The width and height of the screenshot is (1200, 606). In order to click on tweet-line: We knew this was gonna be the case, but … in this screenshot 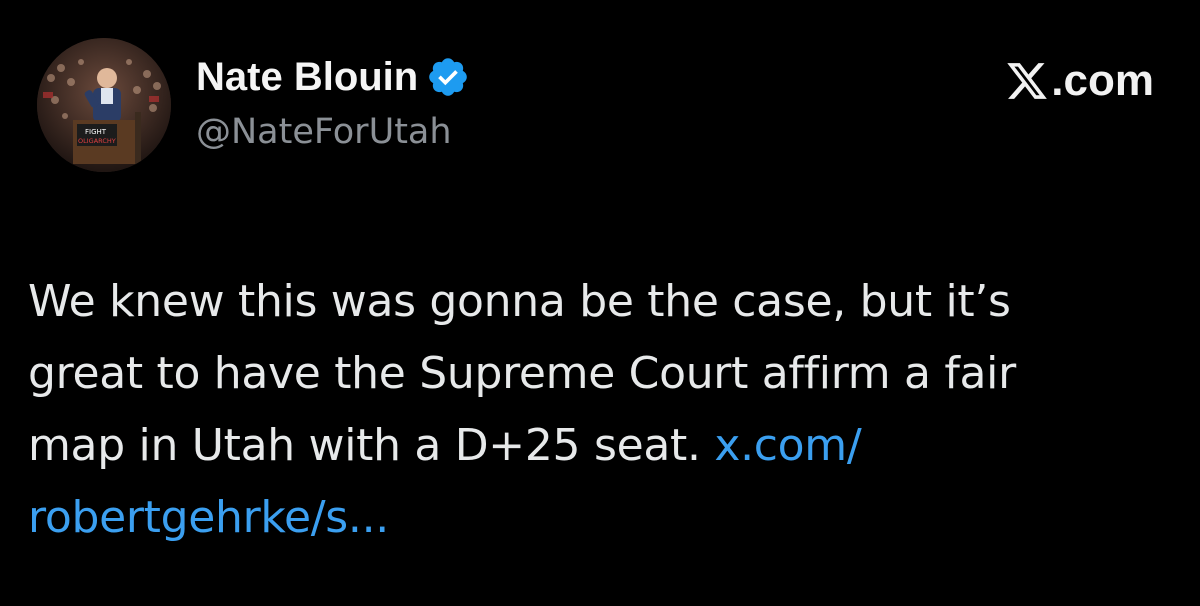, I will do `click(519, 301)`.